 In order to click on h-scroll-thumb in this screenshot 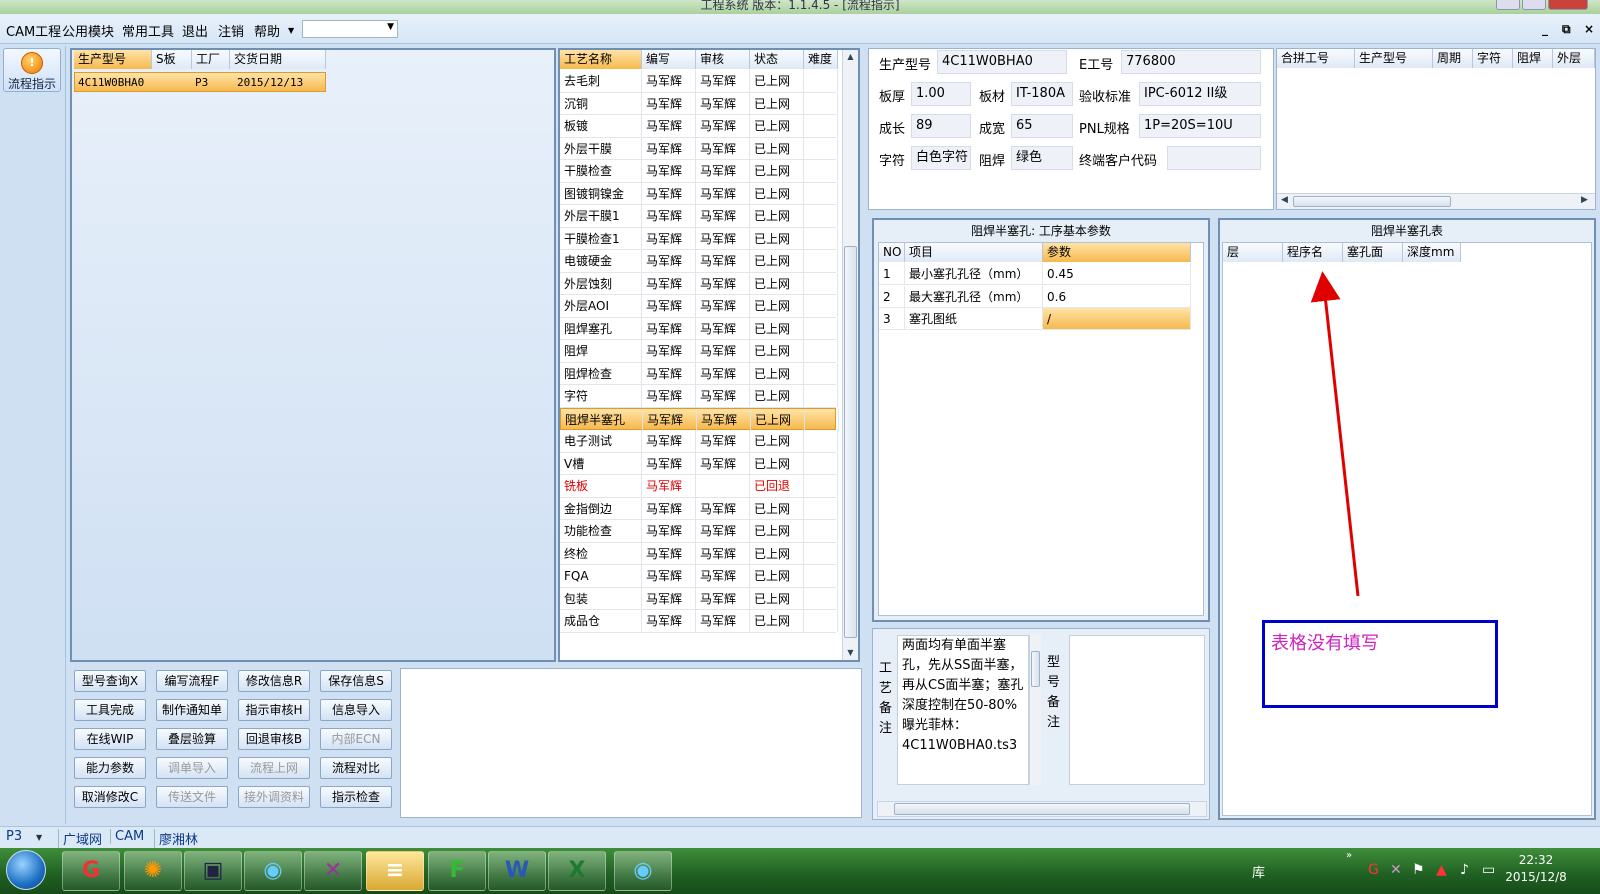, I will do `click(1372, 201)`.